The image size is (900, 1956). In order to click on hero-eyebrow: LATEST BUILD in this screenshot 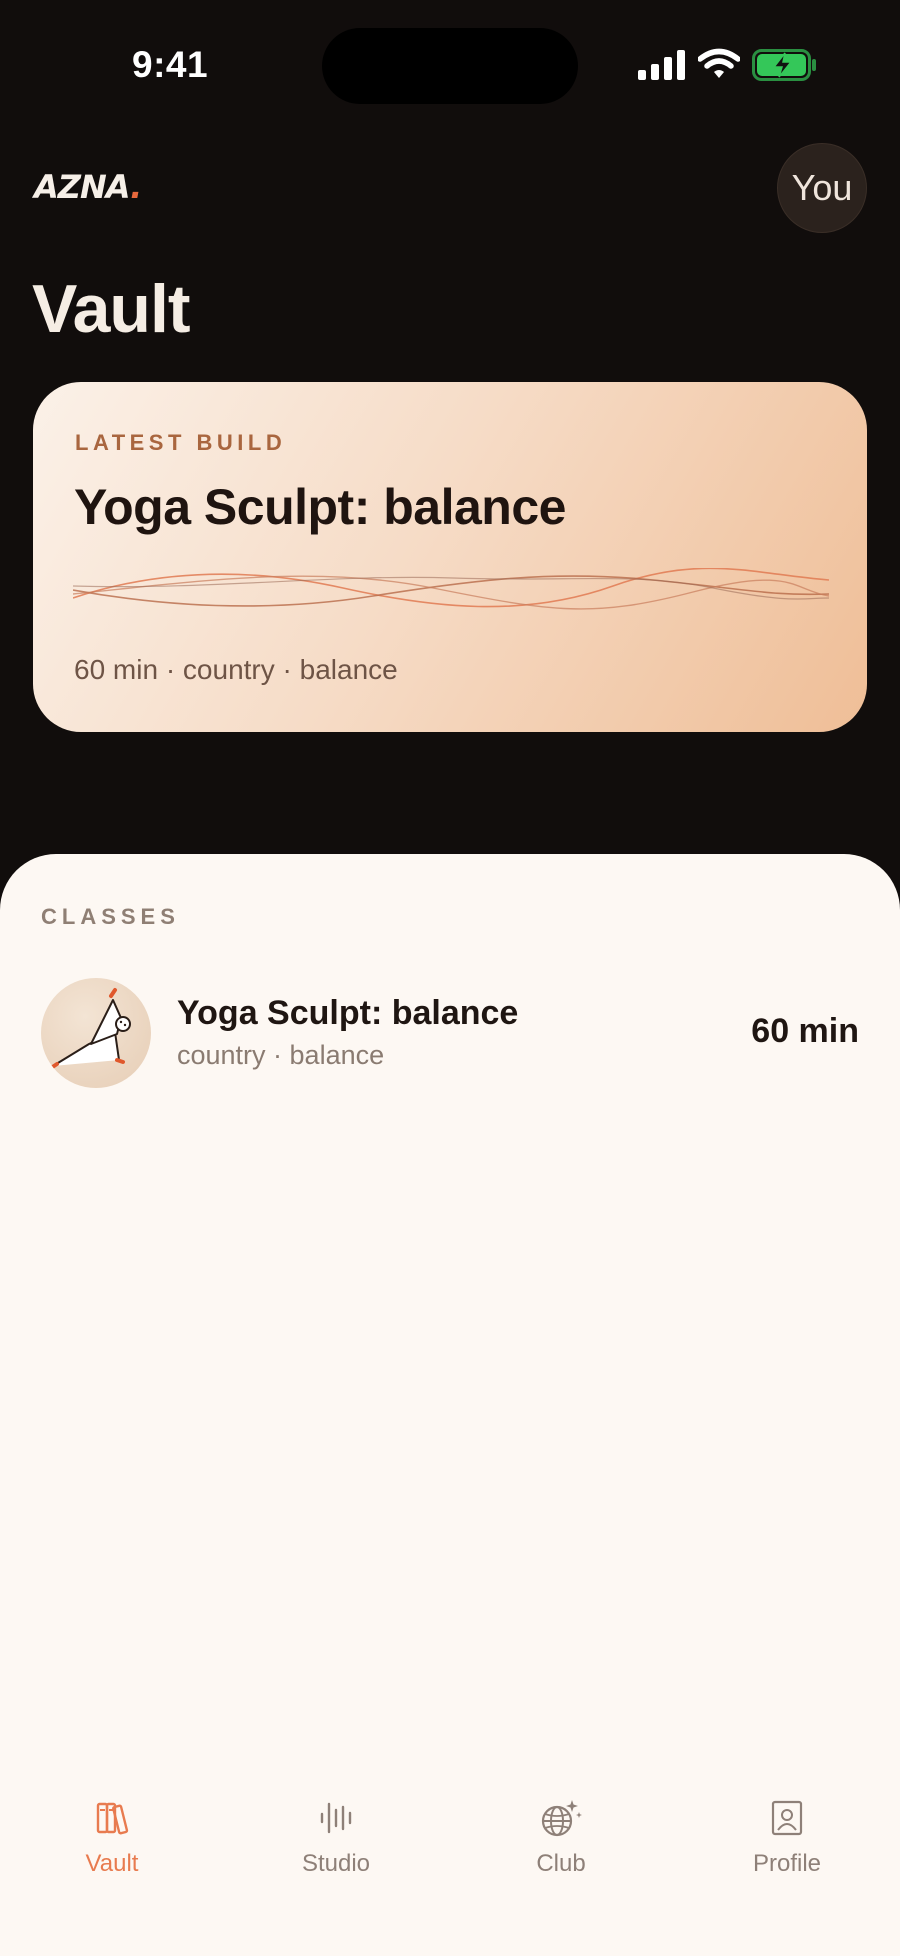, I will do `click(181, 442)`.